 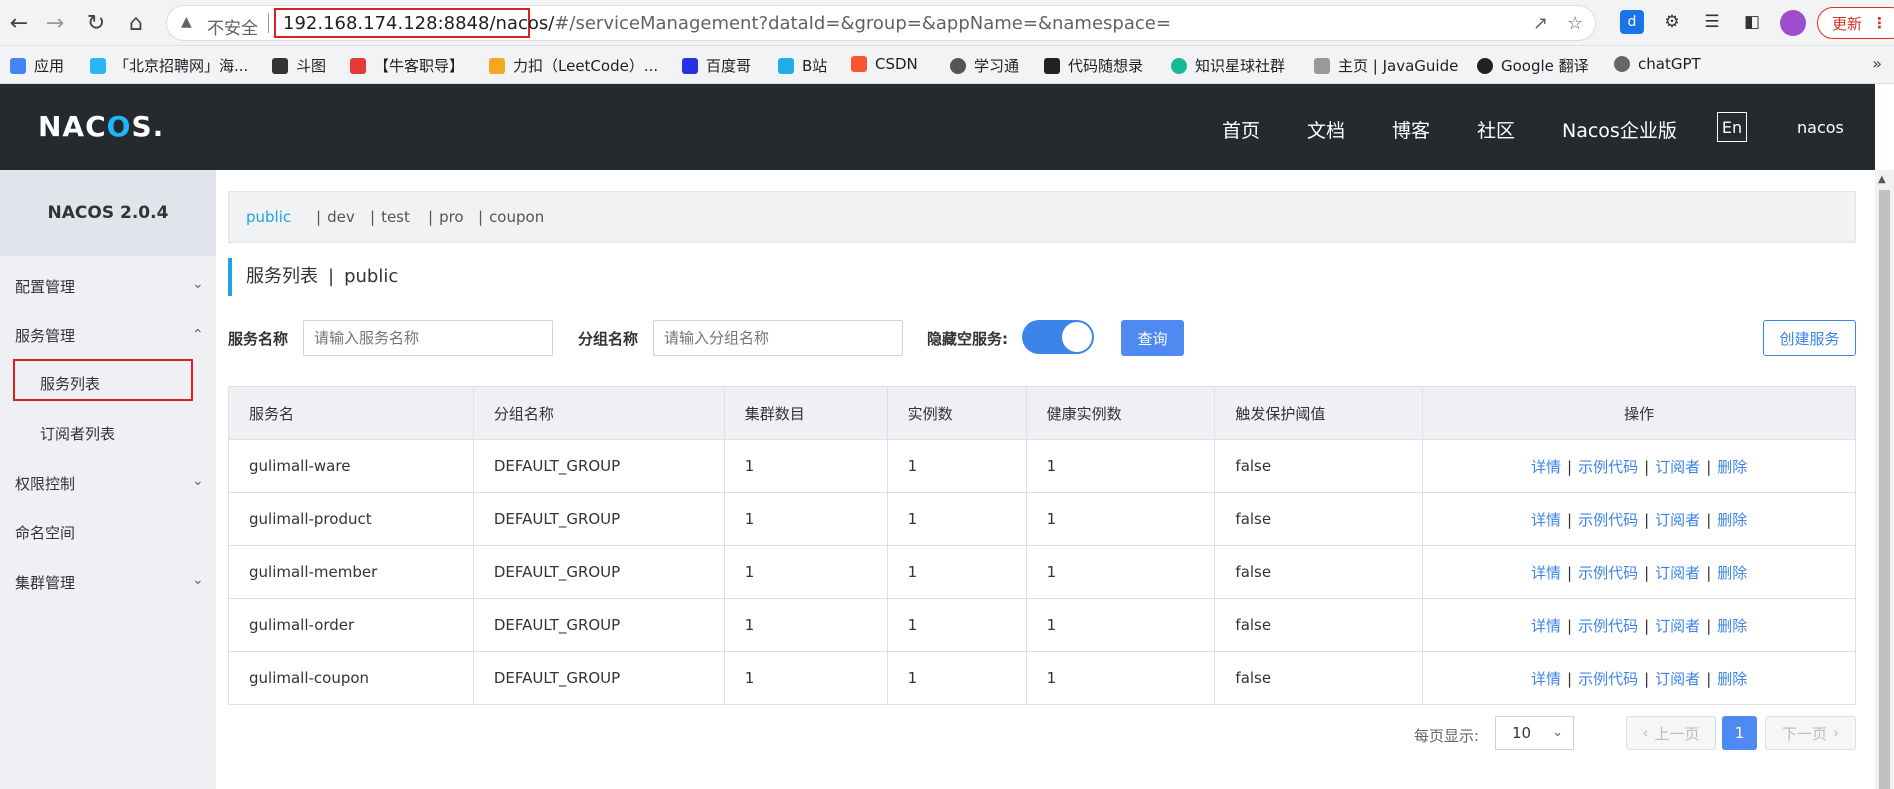 I want to click on language-toggle: En, so click(x=1732, y=127).